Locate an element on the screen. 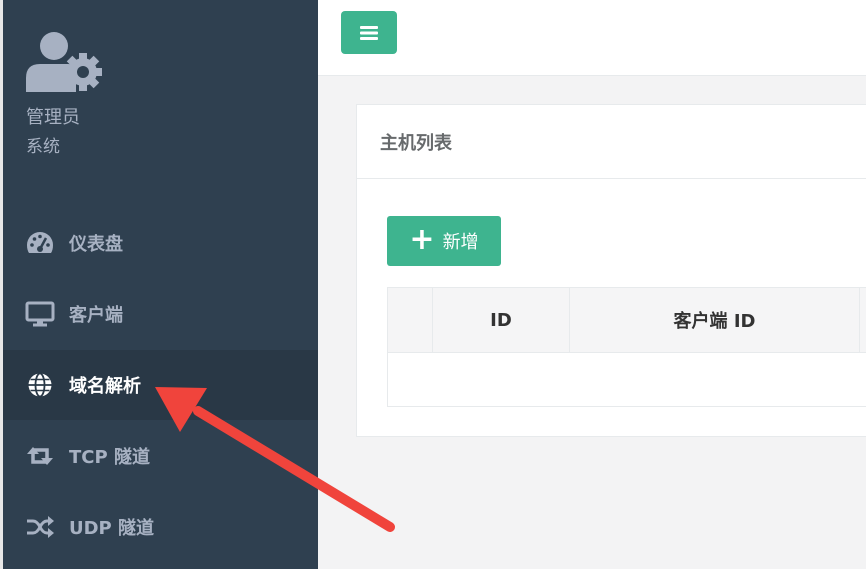 The width and height of the screenshot is (866, 569). menu-toggle-button is located at coordinates (369, 32).